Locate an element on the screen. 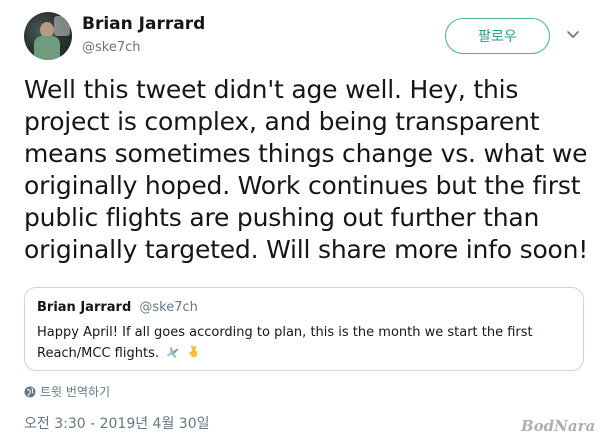 This screenshot has width=600, height=439. quoted-tweet-header: Brian Jarrard @ske7ch is located at coordinates (117, 307).